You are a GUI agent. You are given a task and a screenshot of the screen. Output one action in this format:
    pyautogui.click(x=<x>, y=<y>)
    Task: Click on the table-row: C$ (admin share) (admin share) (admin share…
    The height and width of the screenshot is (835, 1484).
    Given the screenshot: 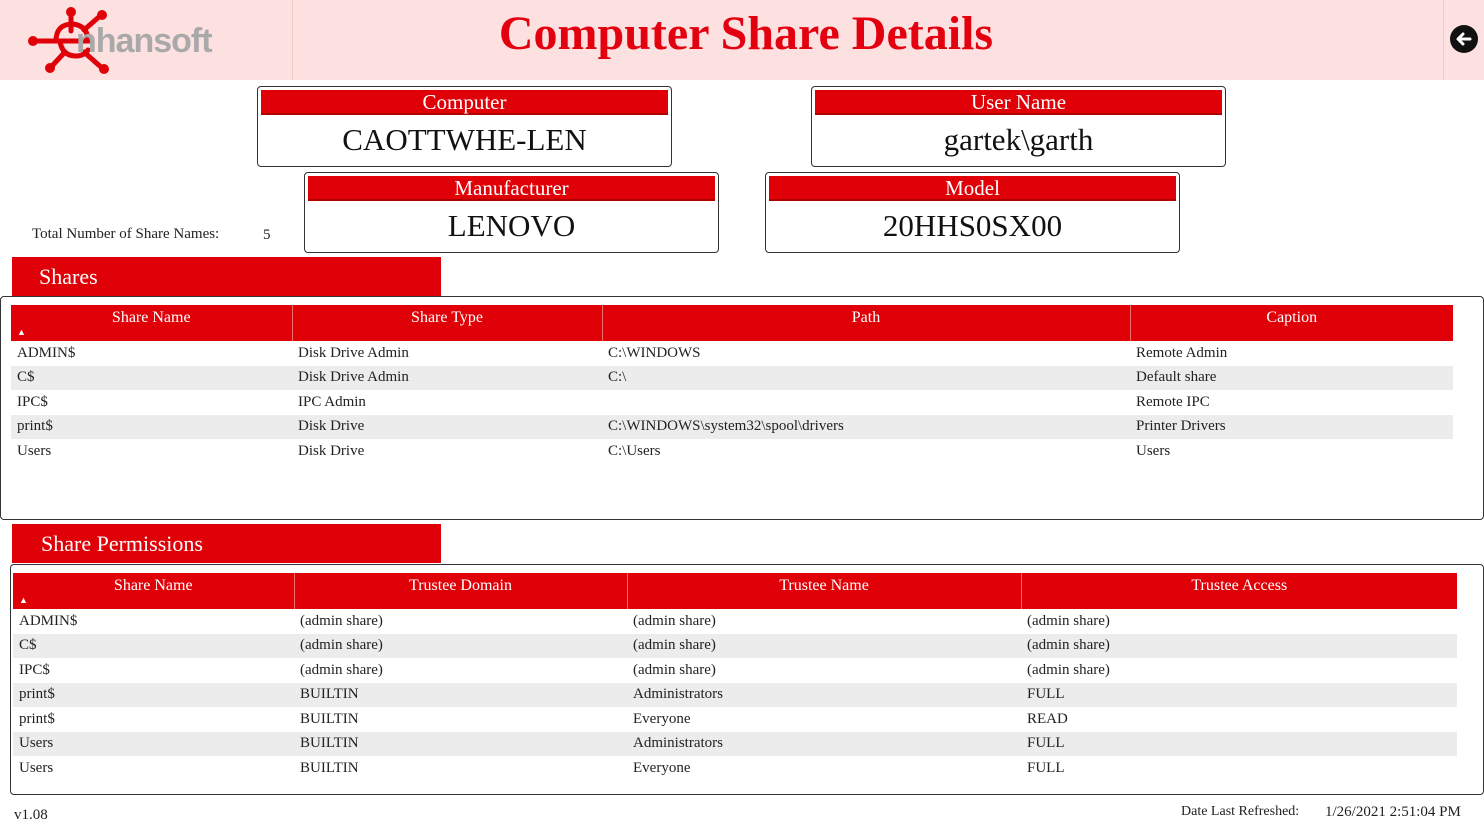 What is the action you would take?
    pyautogui.click(x=735, y=645)
    